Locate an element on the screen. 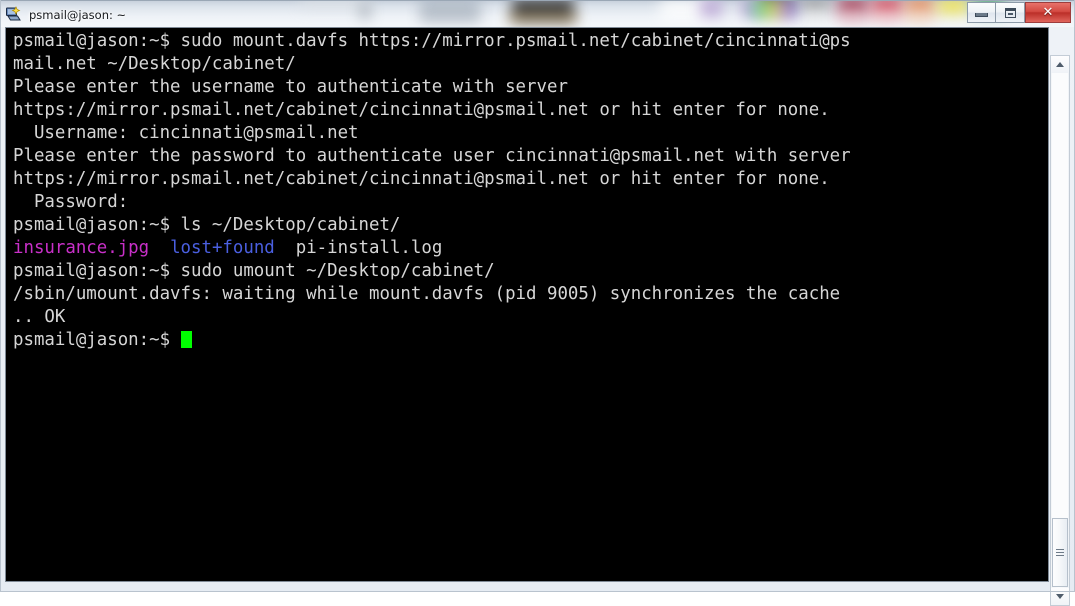 The image size is (1075, 606). terminal-cursor is located at coordinates (186, 339).